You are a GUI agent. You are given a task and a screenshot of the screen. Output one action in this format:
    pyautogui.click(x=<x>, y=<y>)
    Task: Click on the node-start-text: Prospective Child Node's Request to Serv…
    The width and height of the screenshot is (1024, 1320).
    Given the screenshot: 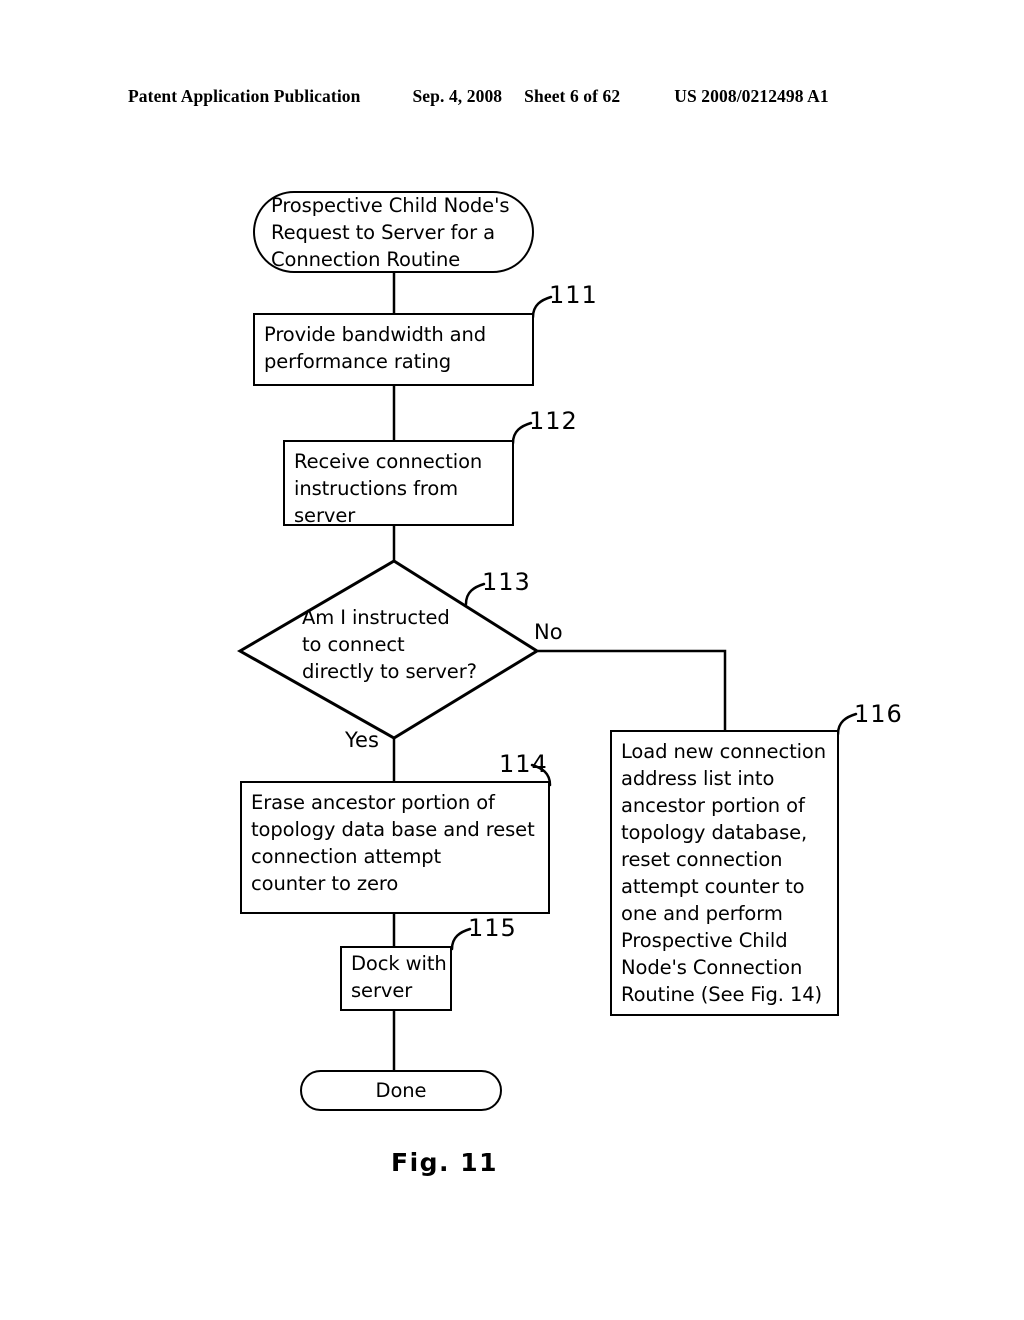 What is the action you would take?
    pyautogui.click(x=390, y=232)
    